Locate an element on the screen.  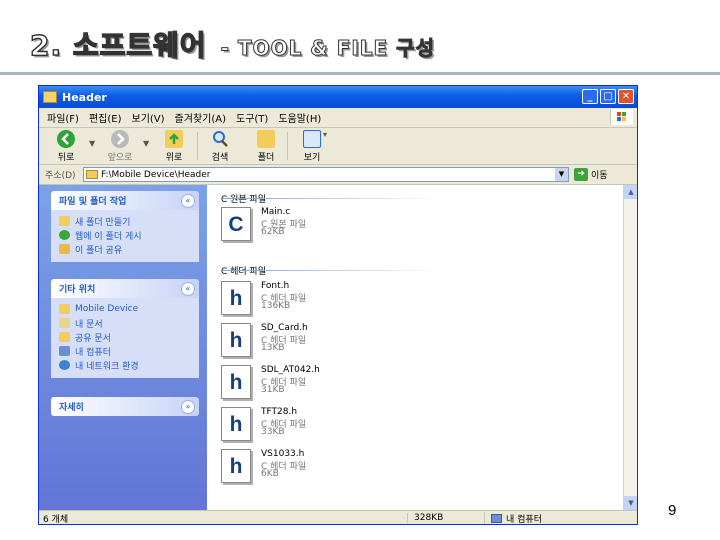
window-title: Header is located at coordinates (84, 97).